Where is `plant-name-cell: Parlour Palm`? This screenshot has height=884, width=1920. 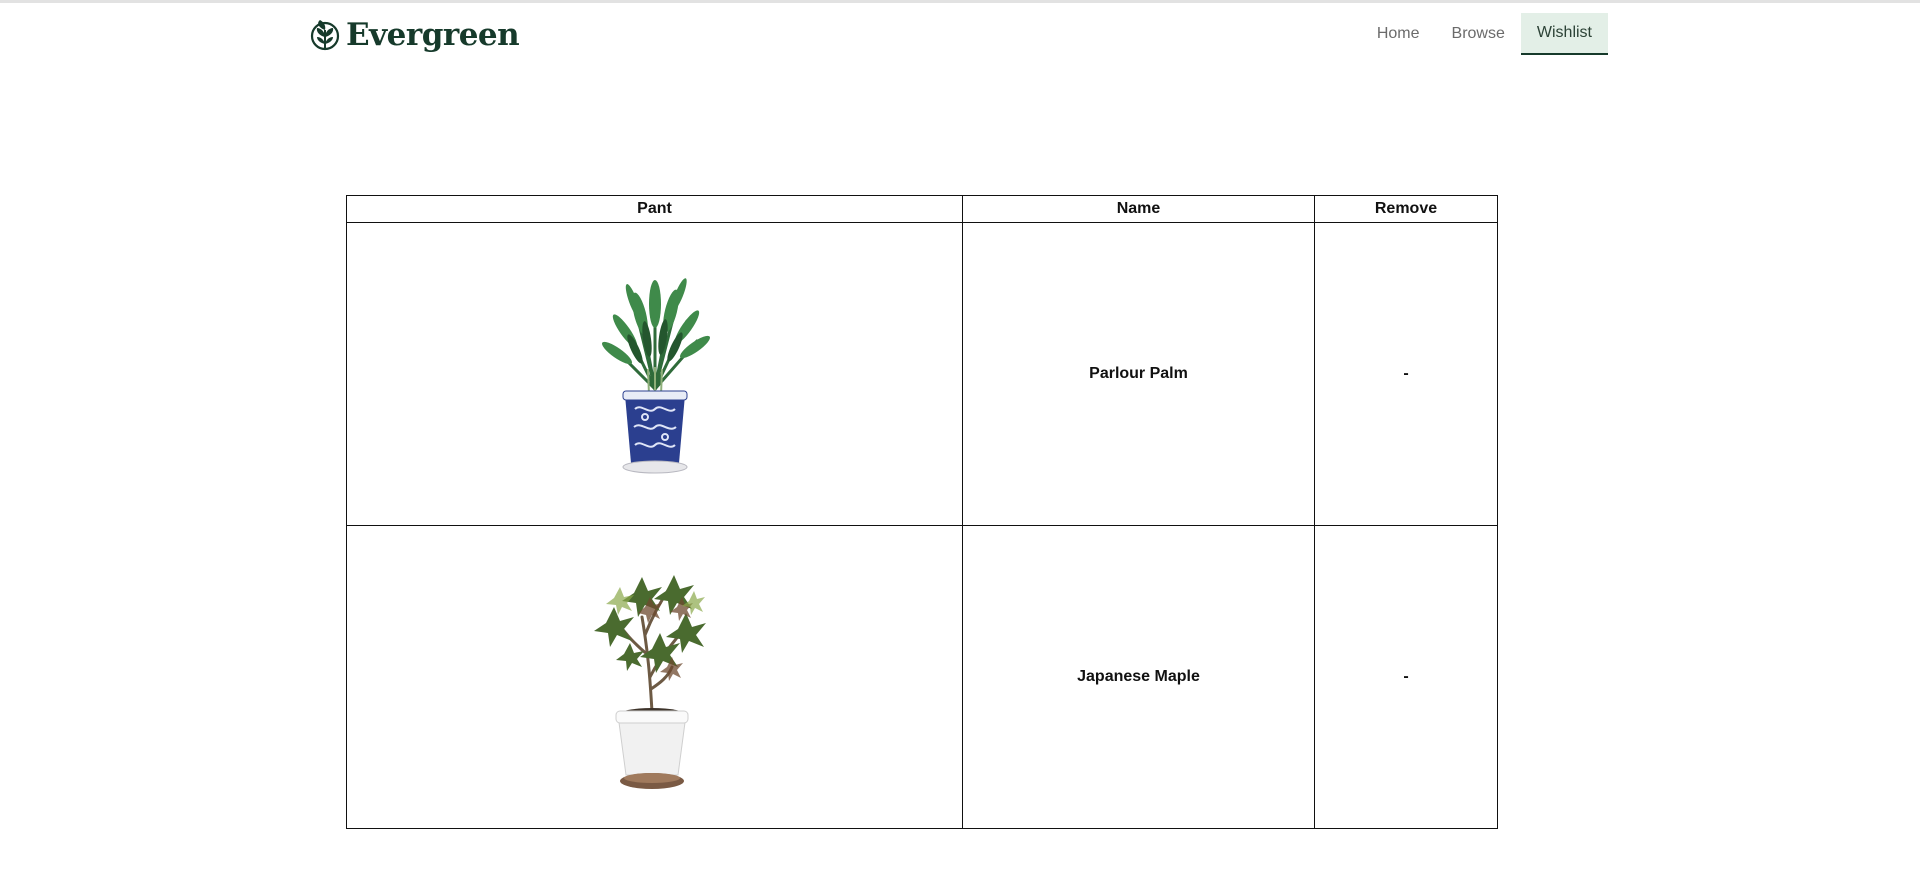
plant-name-cell: Parlour Palm is located at coordinates (1138, 374).